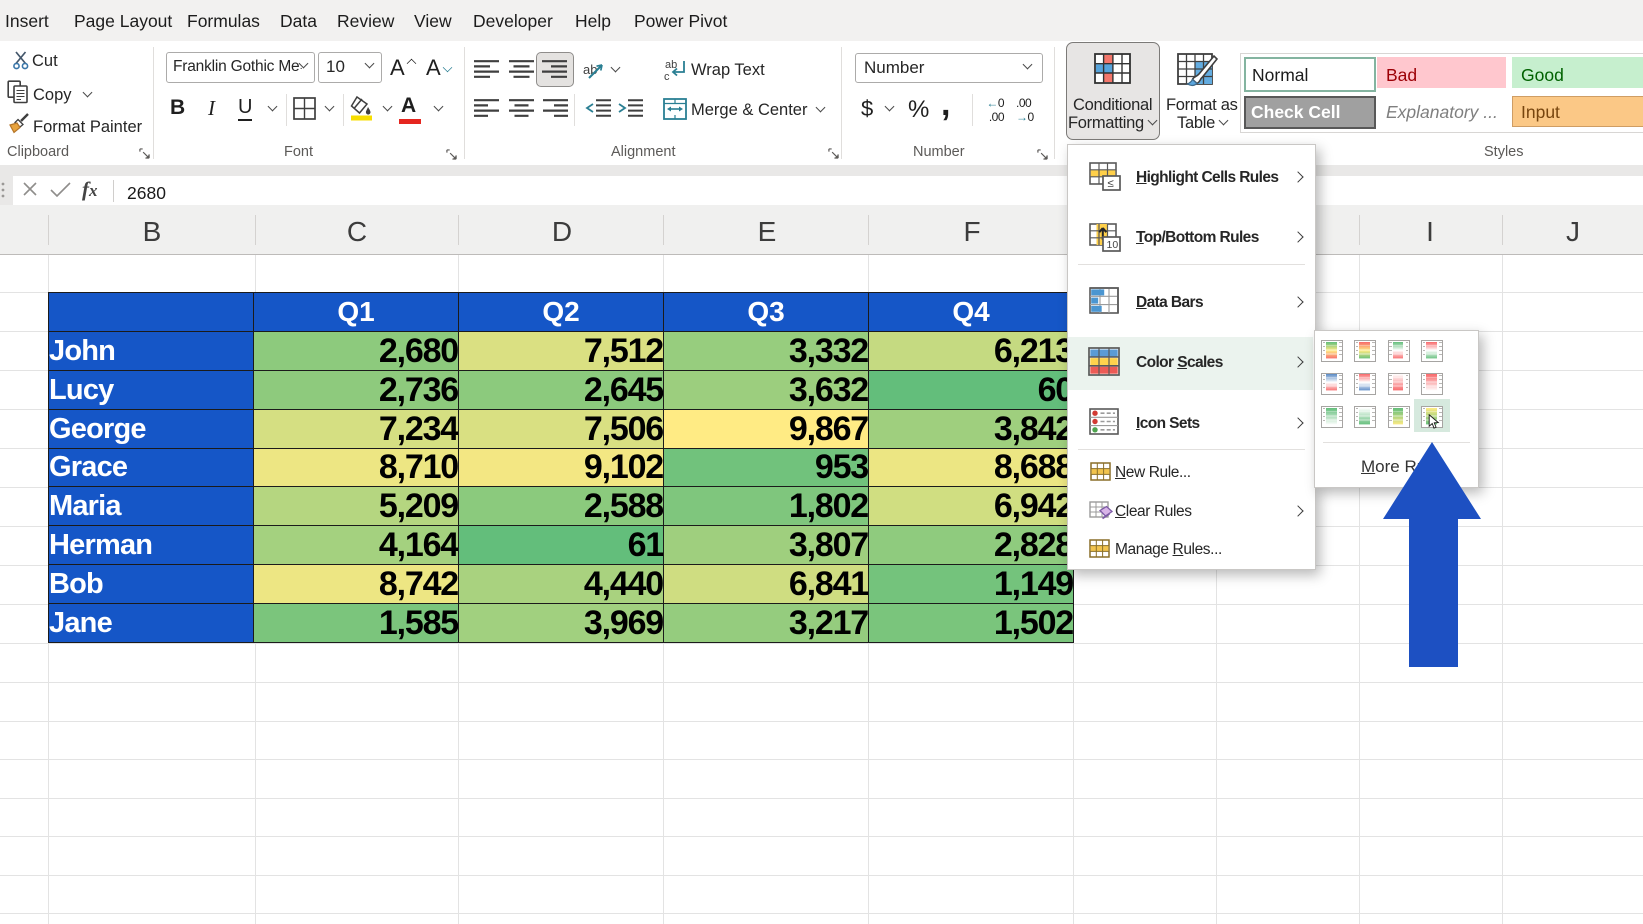 The width and height of the screenshot is (1643, 924). I want to click on svg-text: 10, so click(1113, 245).